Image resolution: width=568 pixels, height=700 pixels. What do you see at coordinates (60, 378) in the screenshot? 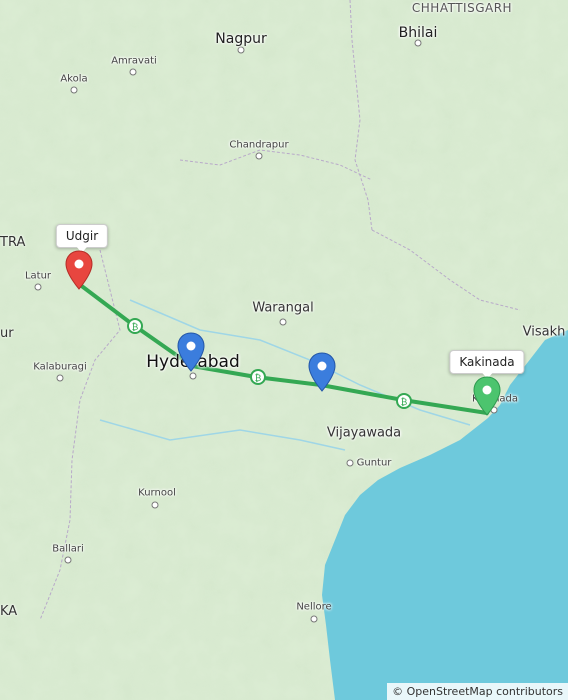
I see `city-dot-kalaburagi` at bounding box center [60, 378].